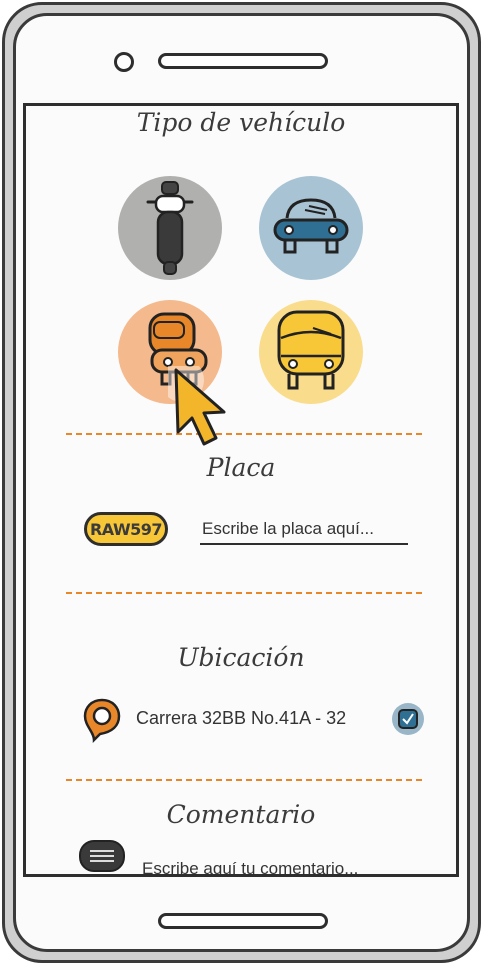  I want to click on location-confirm-checkbox, so click(408, 719).